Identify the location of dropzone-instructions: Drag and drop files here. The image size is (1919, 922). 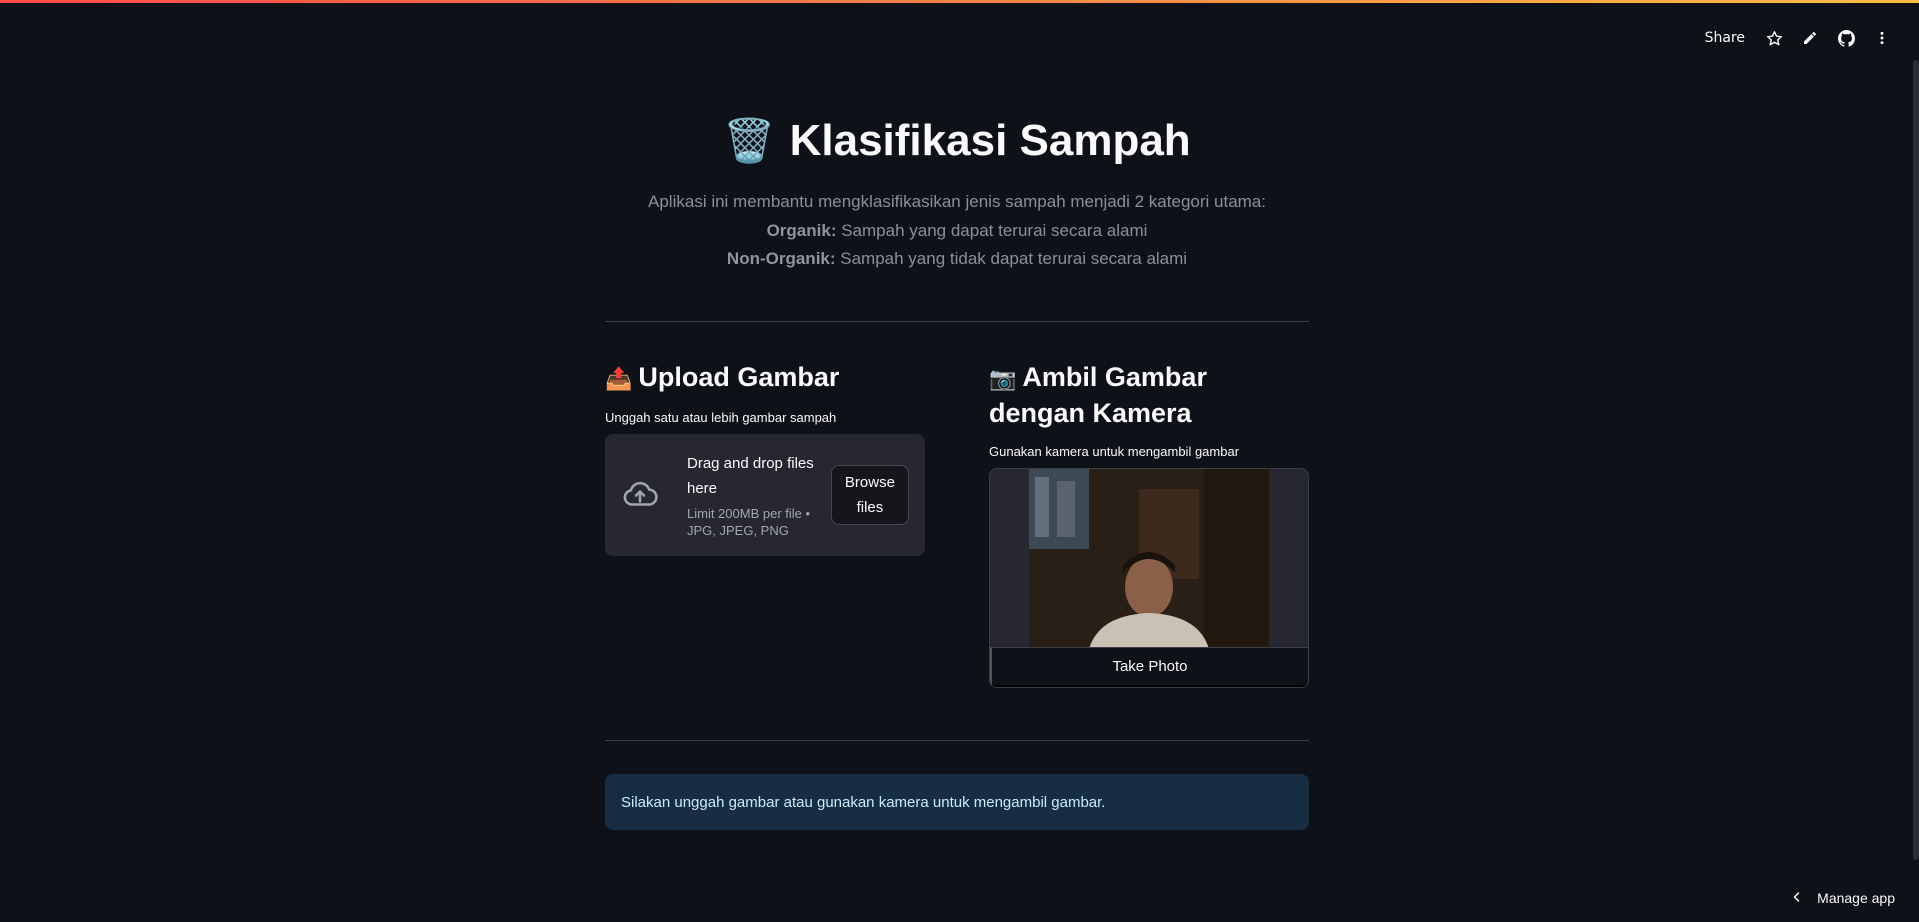
(750, 476).